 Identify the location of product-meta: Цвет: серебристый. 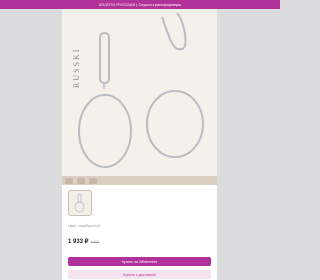
(84, 226).